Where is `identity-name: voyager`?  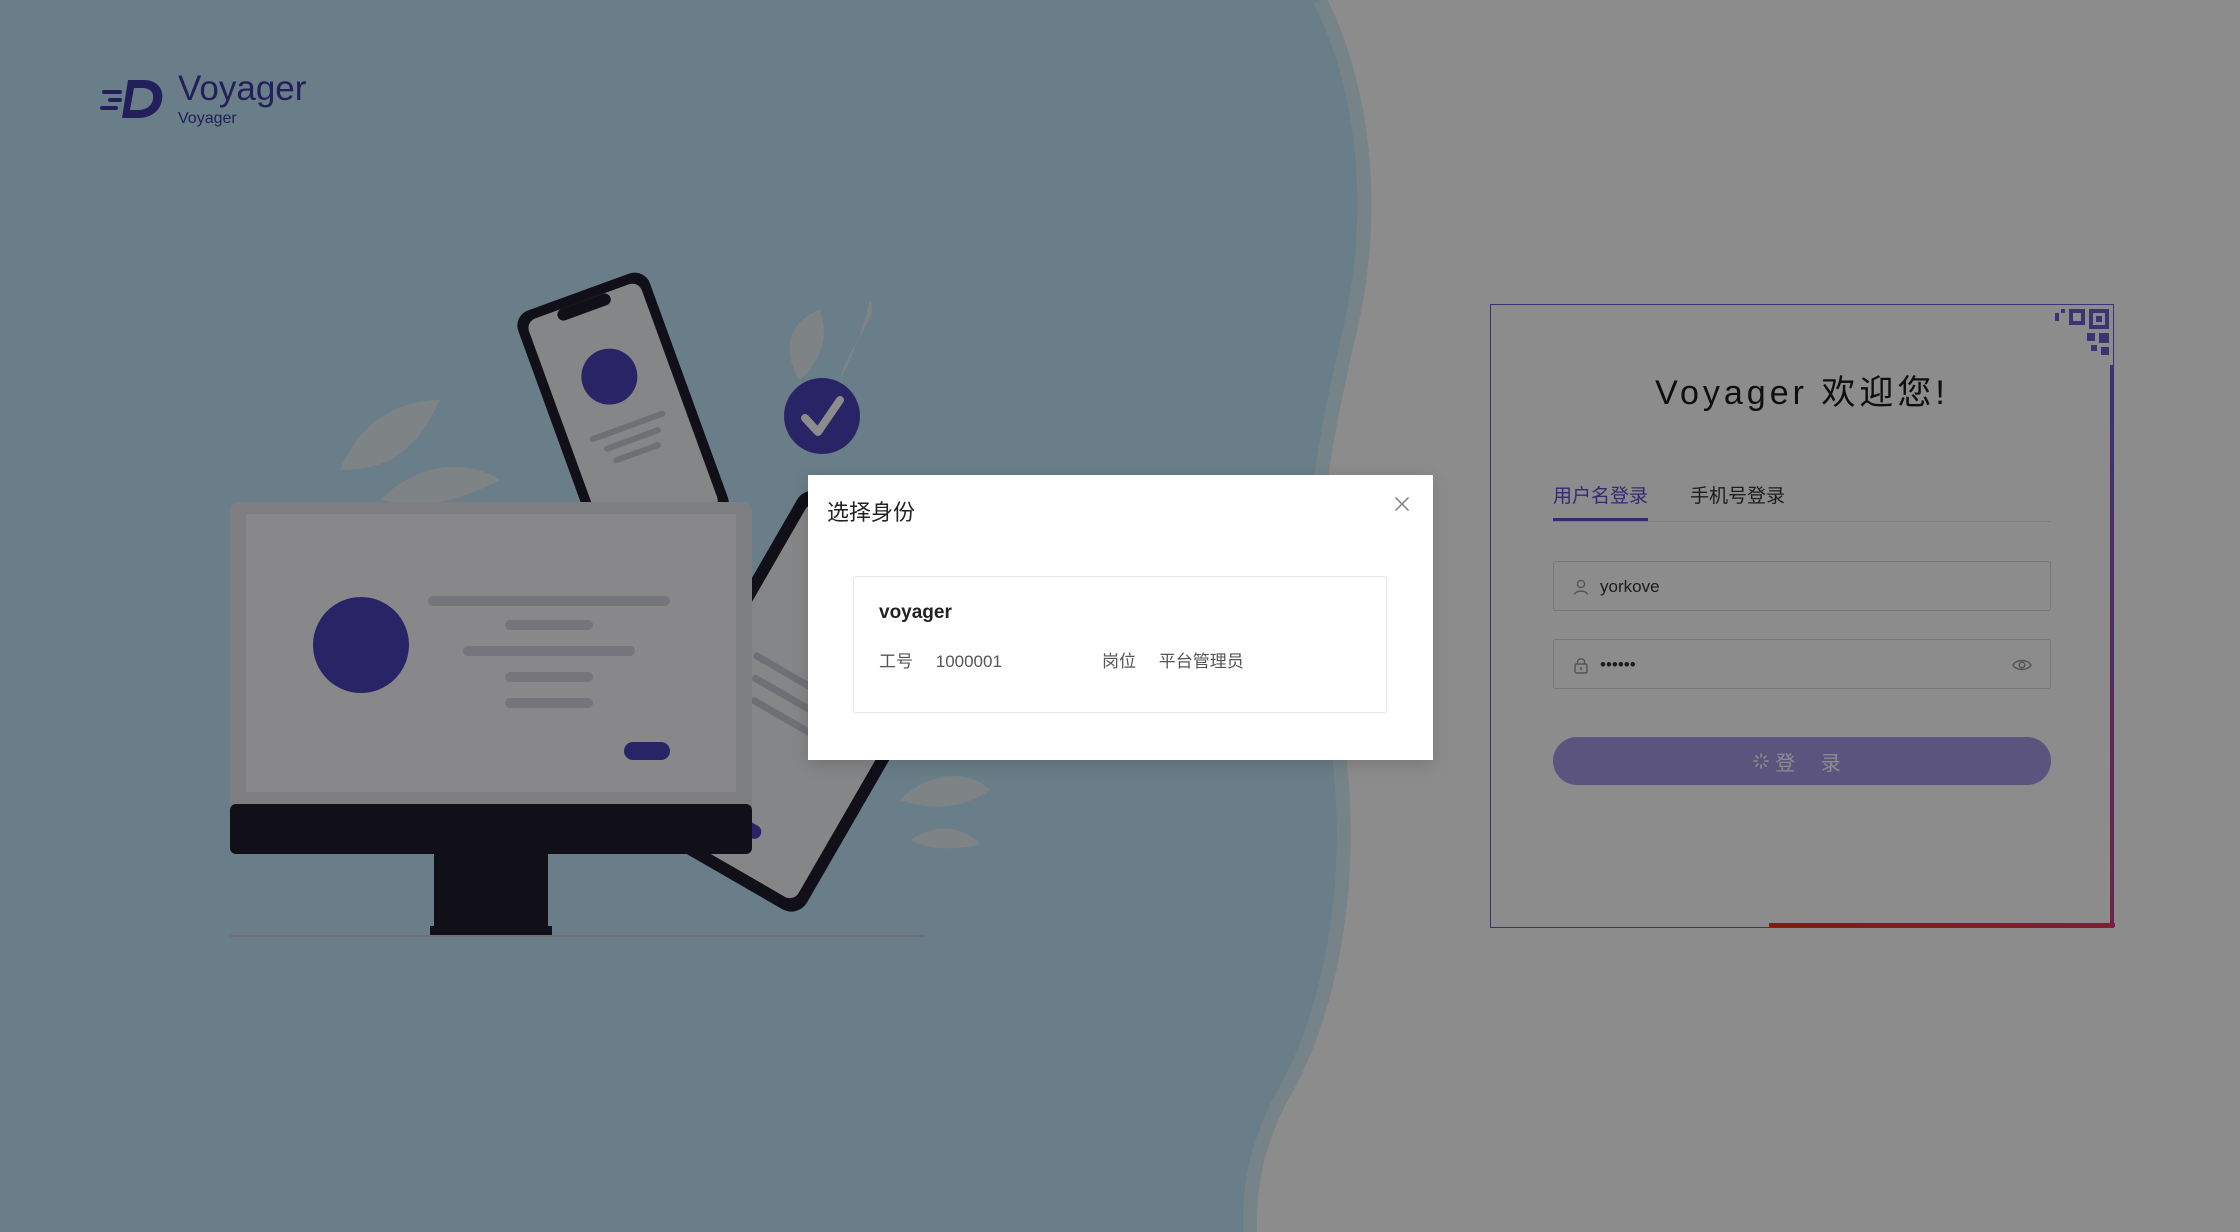 identity-name: voyager is located at coordinates (915, 612).